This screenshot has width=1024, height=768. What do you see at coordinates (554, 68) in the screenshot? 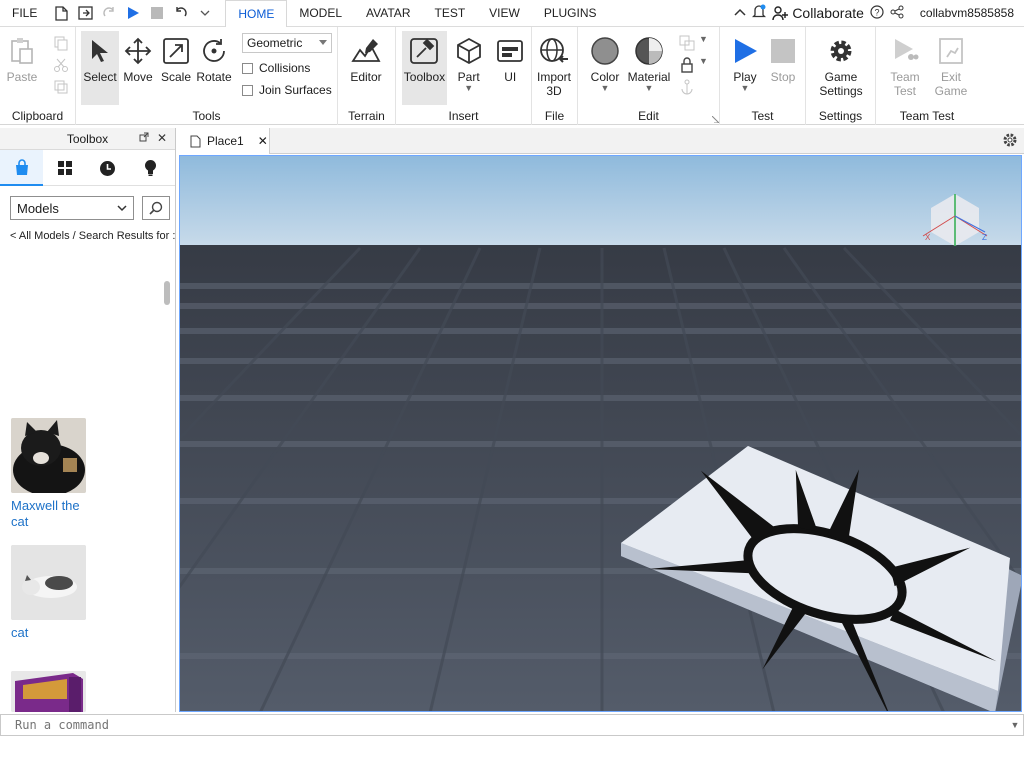
I see `import-3d-button: Import 3D` at bounding box center [554, 68].